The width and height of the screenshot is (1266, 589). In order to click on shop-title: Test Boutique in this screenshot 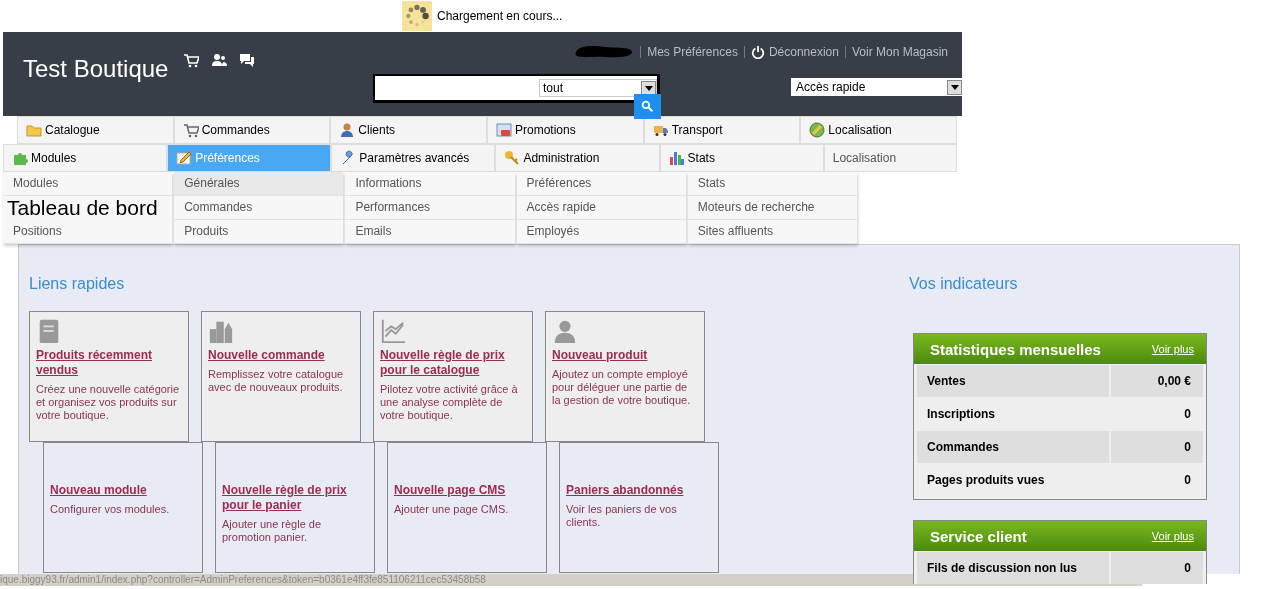, I will do `click(96, 69)`.